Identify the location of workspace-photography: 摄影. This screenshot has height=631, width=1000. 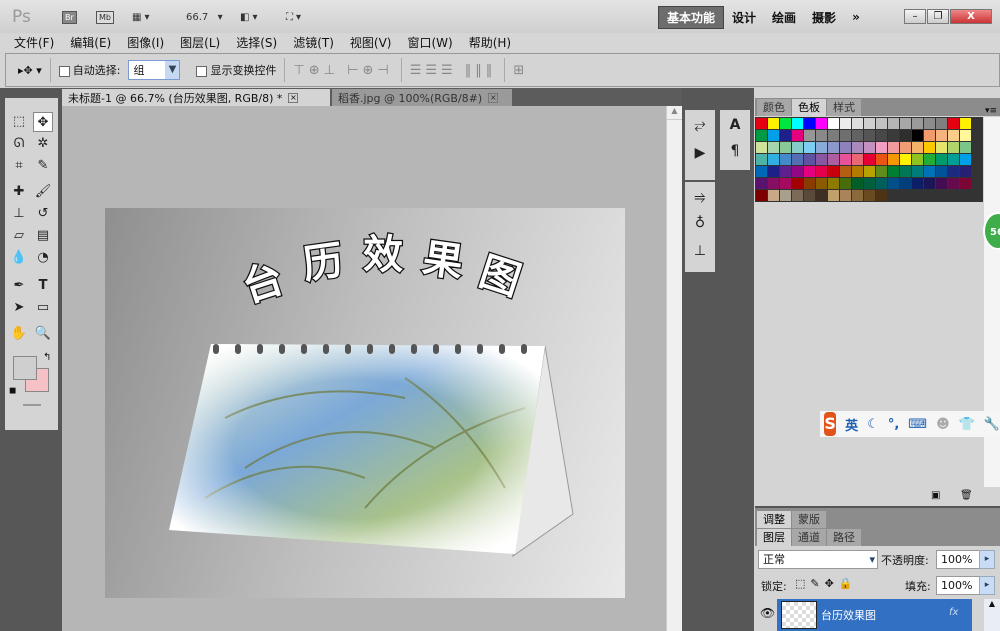
(824, 17).